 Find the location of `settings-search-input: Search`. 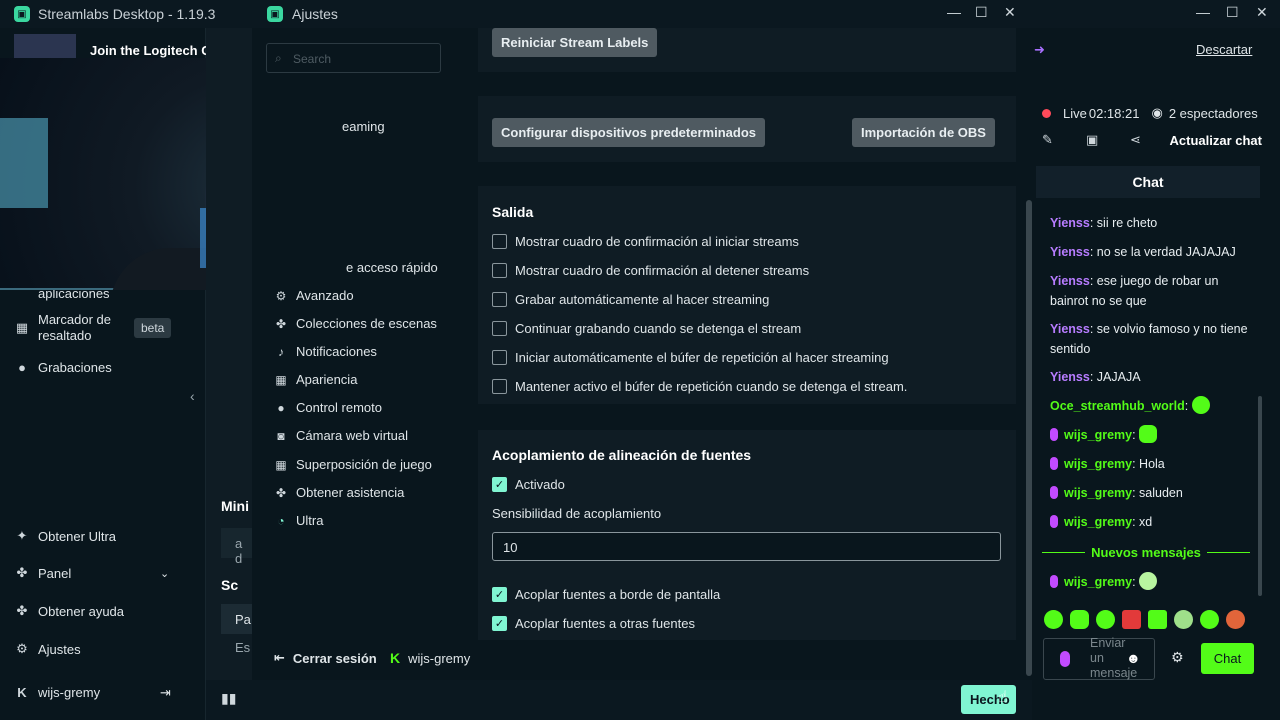

settings-search-input: Search is located at coordinates (353, 58).